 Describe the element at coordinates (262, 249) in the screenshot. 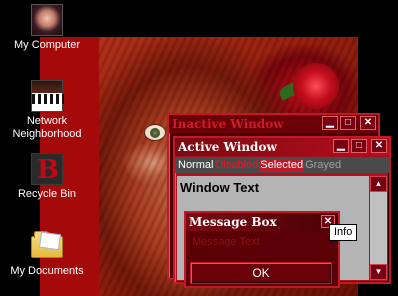

I see `message-box: Message Box ✕ Message Text OK` at that location.